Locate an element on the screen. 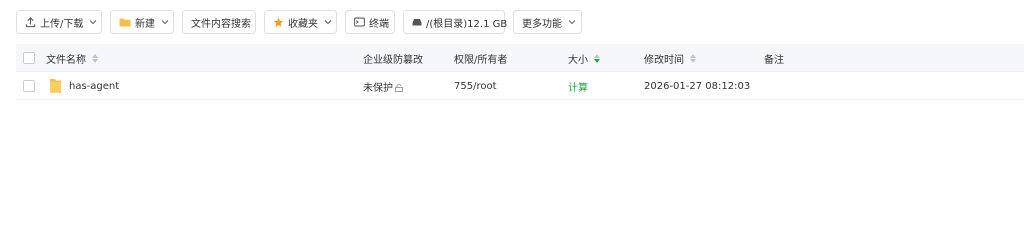 Image resolution: width=1024 pixels, height=240 pixels. size-calc-link: 计算 is located at coordinates (578, 86).